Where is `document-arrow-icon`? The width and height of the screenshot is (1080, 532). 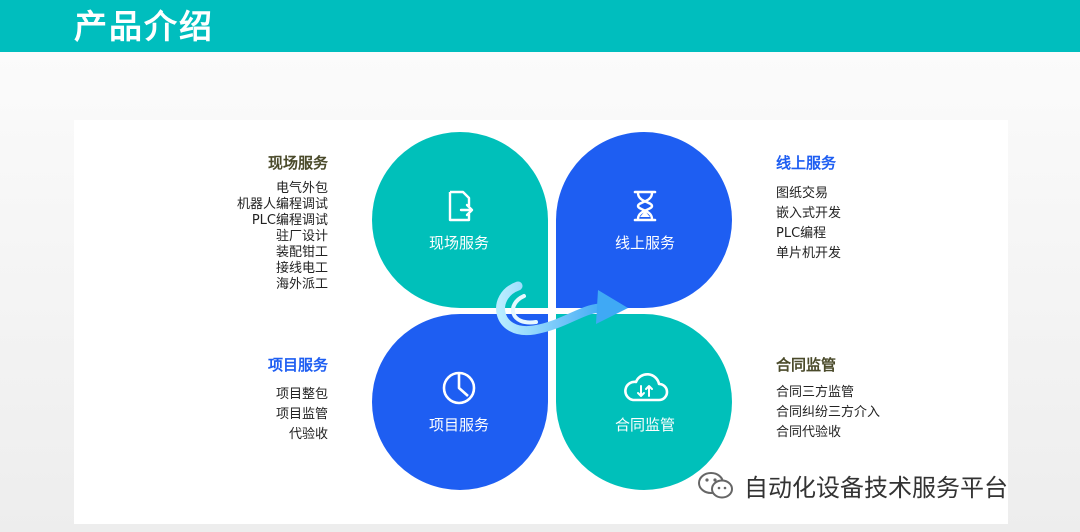 document-arrow-icon is located at coordinates (461, 206).